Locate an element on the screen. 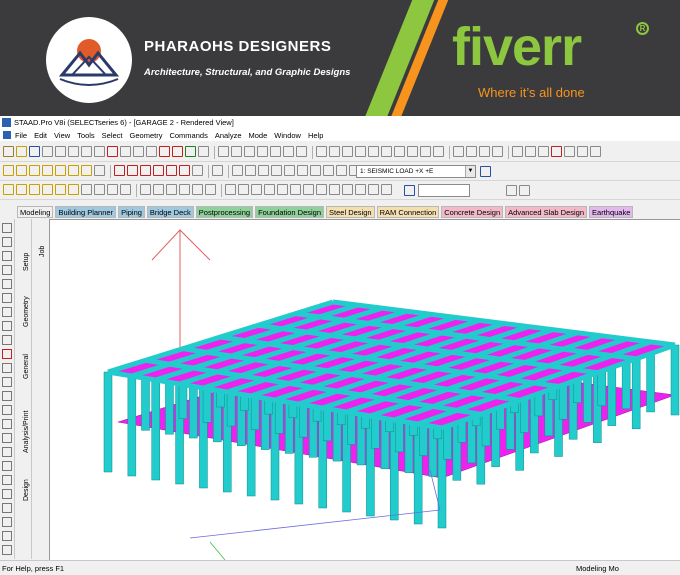  plate-label-icon is located at coordinates (256, 189).